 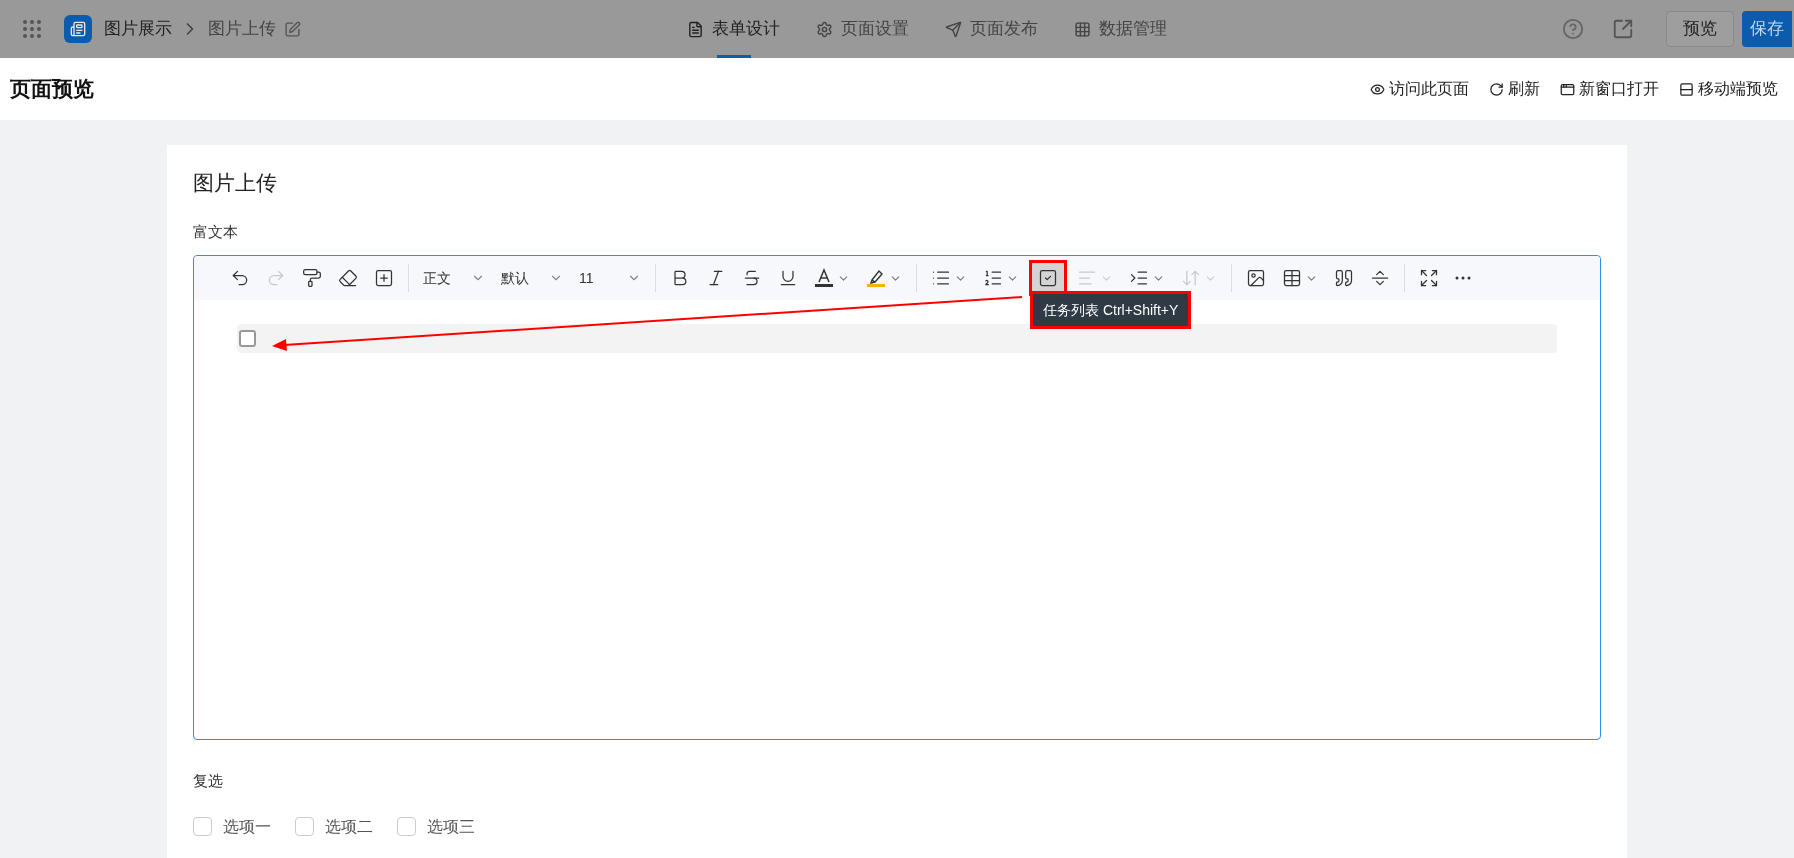 I want to click on nav-tab: 表单设计, so click(x=733, y=29).